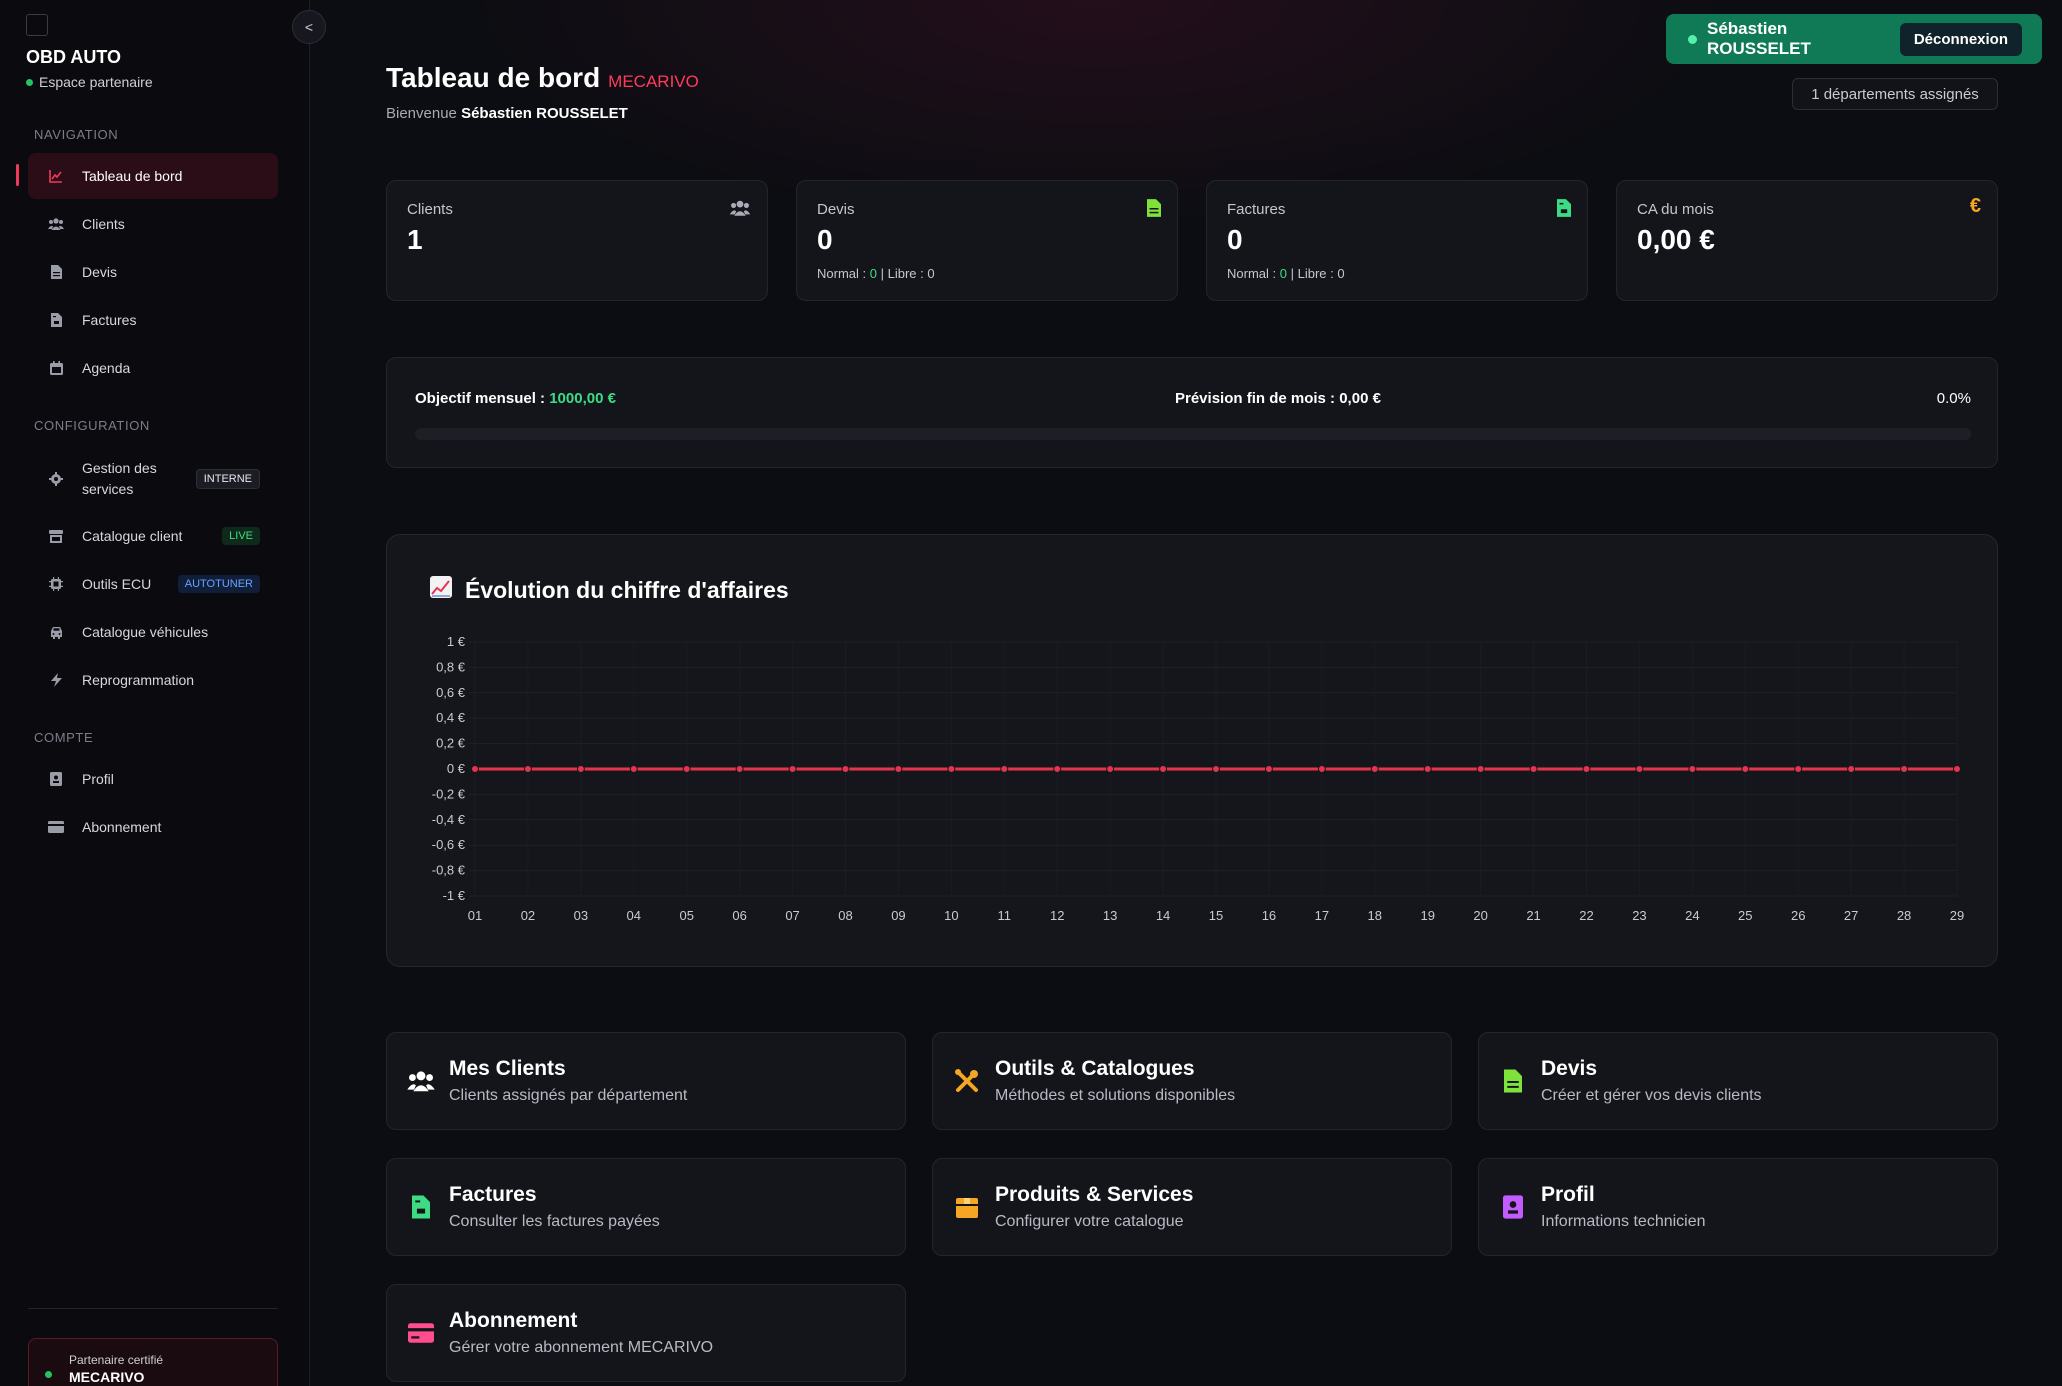 The image size is (2062, 1386). What do you see at coordinates (451, 692) in the screenshot?
I see `y-tick-label: 0,6 €` at bounding box center [451, 692].